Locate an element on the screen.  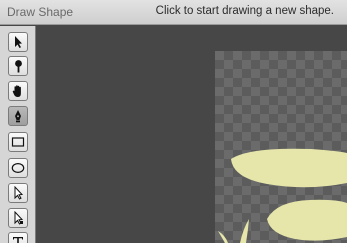
tool-palette is located at coordinates (18, 134).